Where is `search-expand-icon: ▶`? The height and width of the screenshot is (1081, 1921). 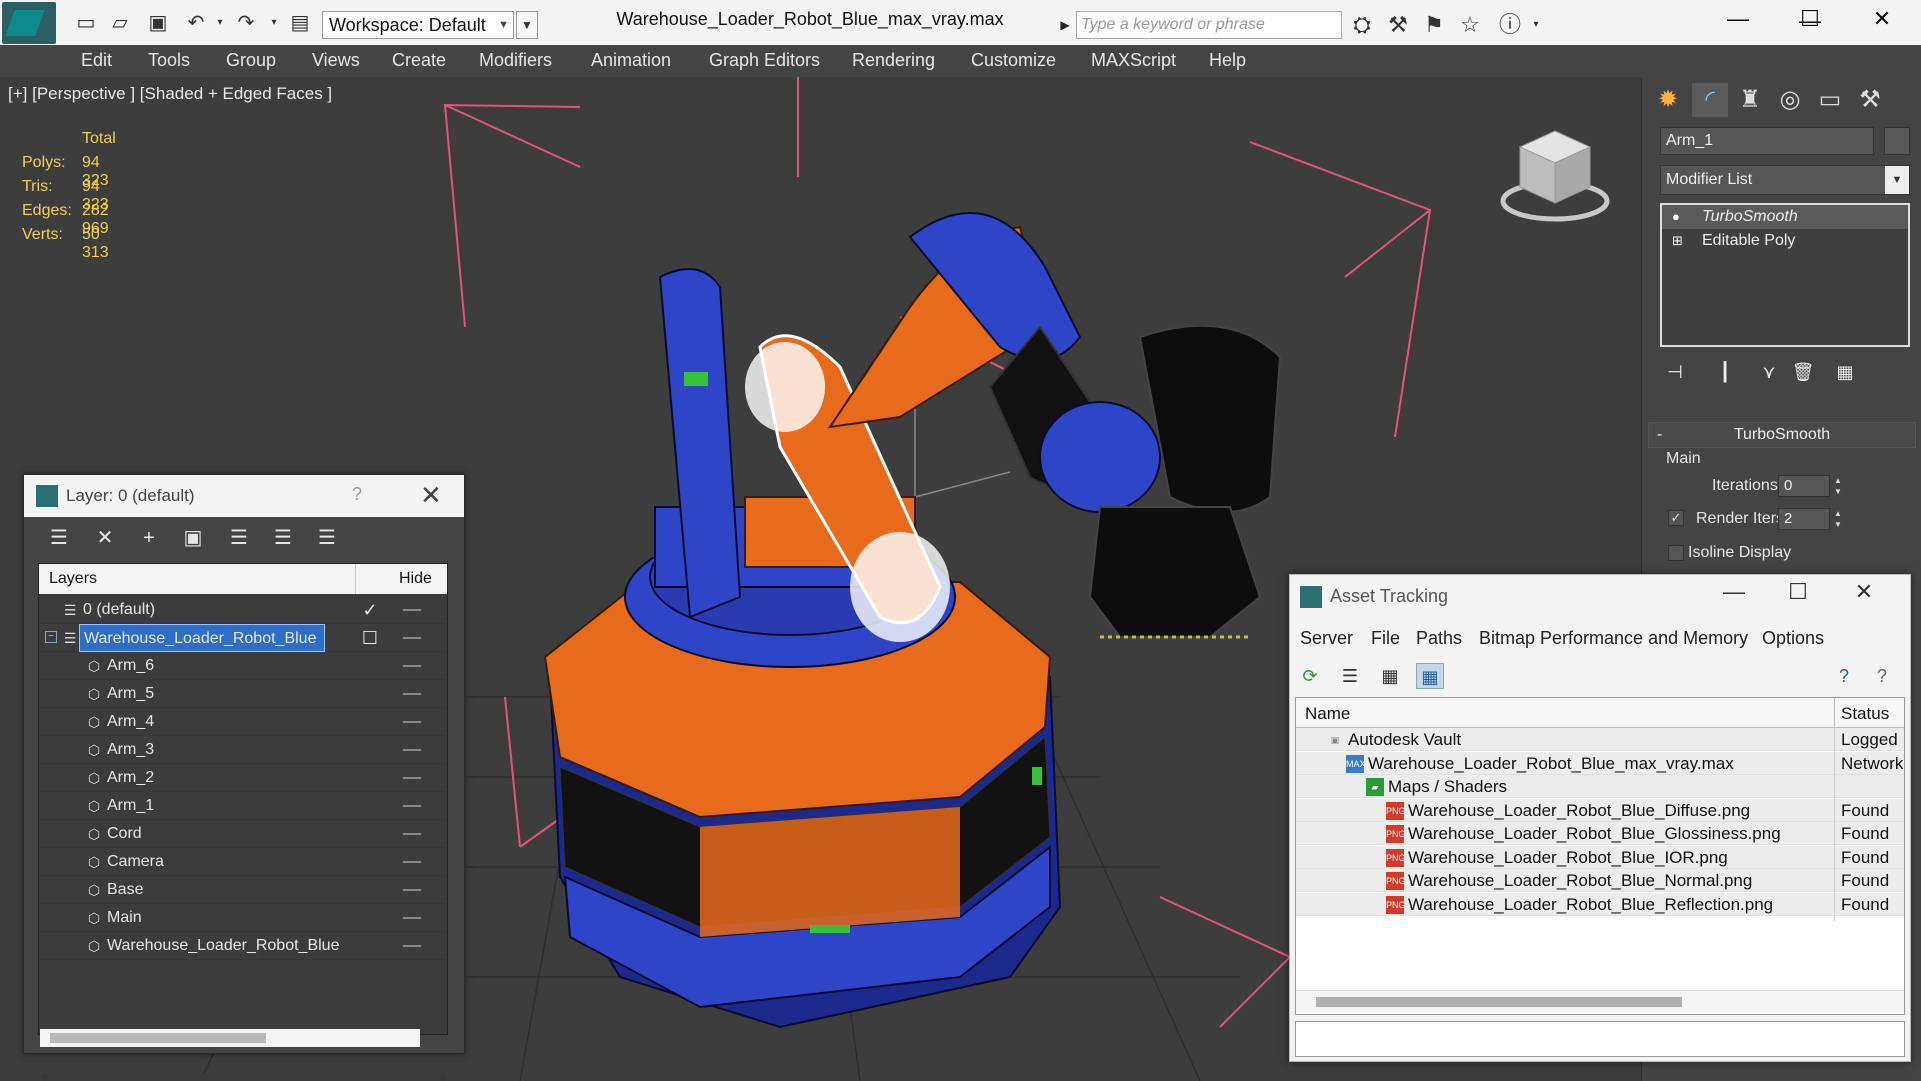
search-expand-icon: ▶ is located at coordinates (1065, 25).